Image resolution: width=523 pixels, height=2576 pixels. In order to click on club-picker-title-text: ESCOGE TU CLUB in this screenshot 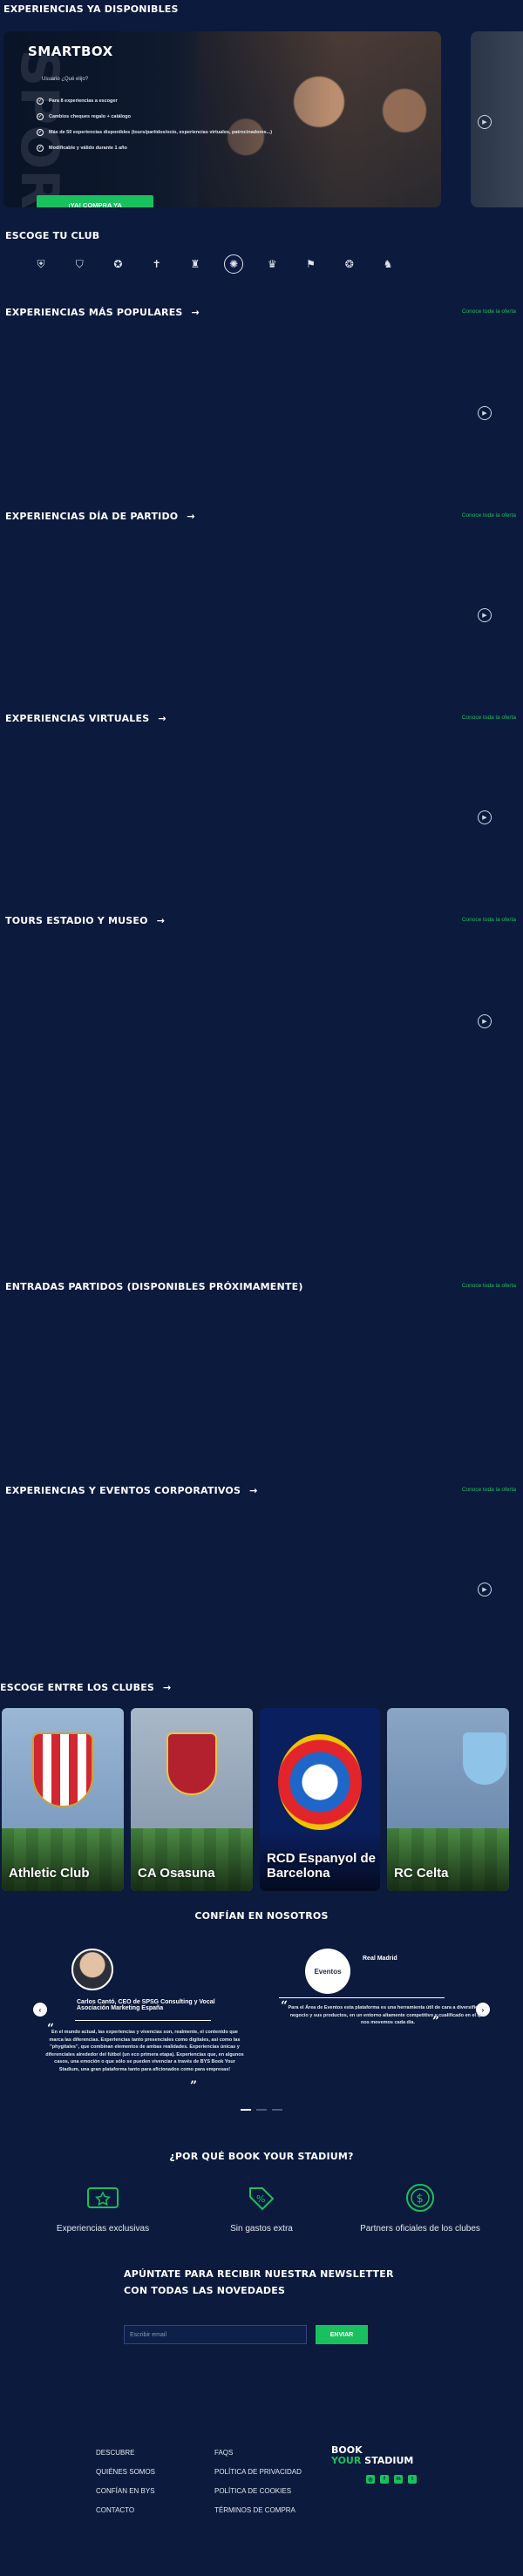, I will do `click(52, 236)`.